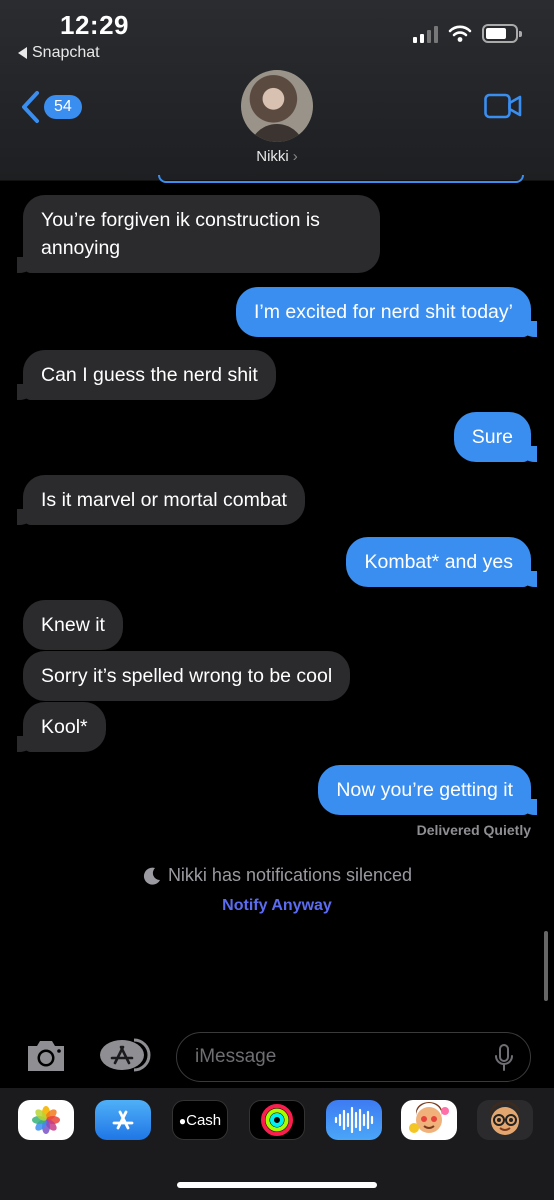 This screenshot has width=554, height=1200. What do you see at coordinates (73, 625) in the screenshot?
I see `message-bubble-incoming: Knew it` at bounding box center [73, 625].